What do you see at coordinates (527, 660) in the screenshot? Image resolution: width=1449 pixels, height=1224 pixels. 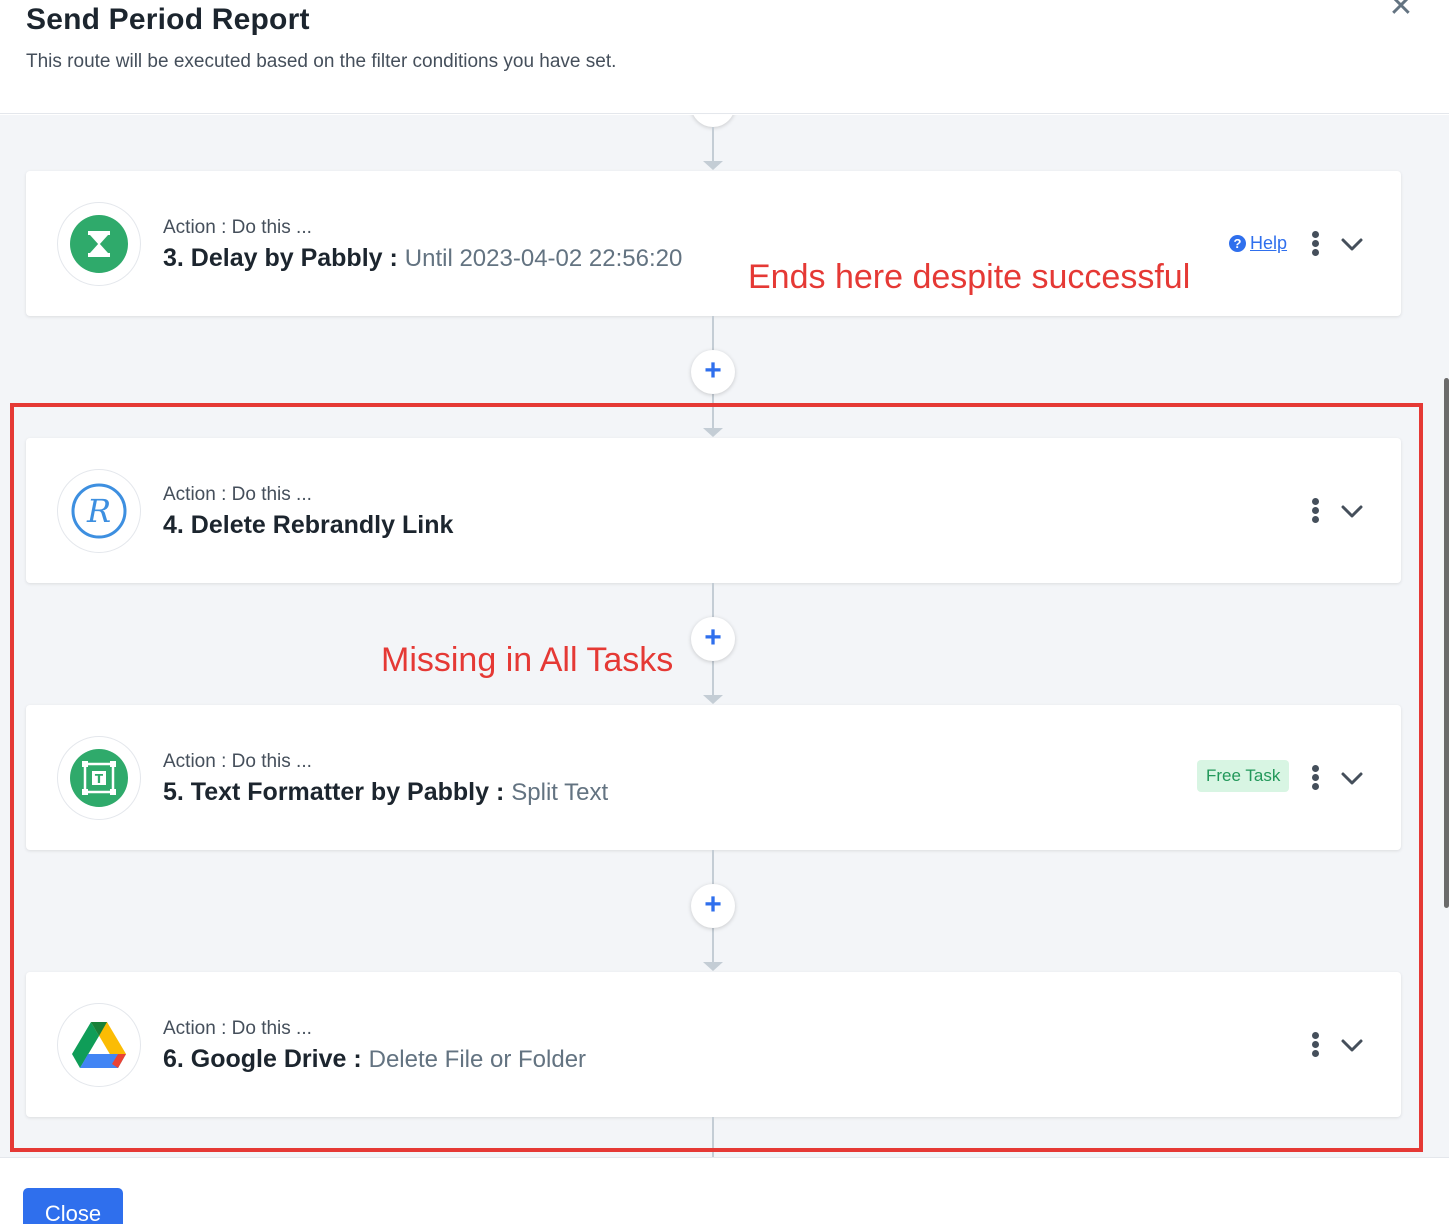 I see `annotation-missing: Missing in All Tasks` at bounding box center [527, 660].